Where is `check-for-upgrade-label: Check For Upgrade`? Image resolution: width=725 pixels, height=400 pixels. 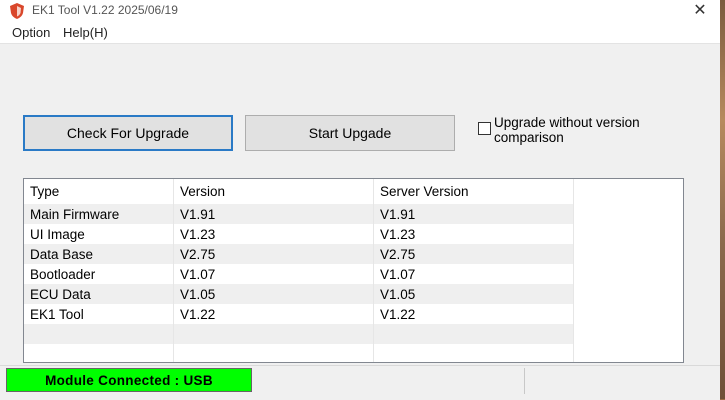
check-for-upgrade-label: Check For Upgrade is located at coordinates (128, 133).